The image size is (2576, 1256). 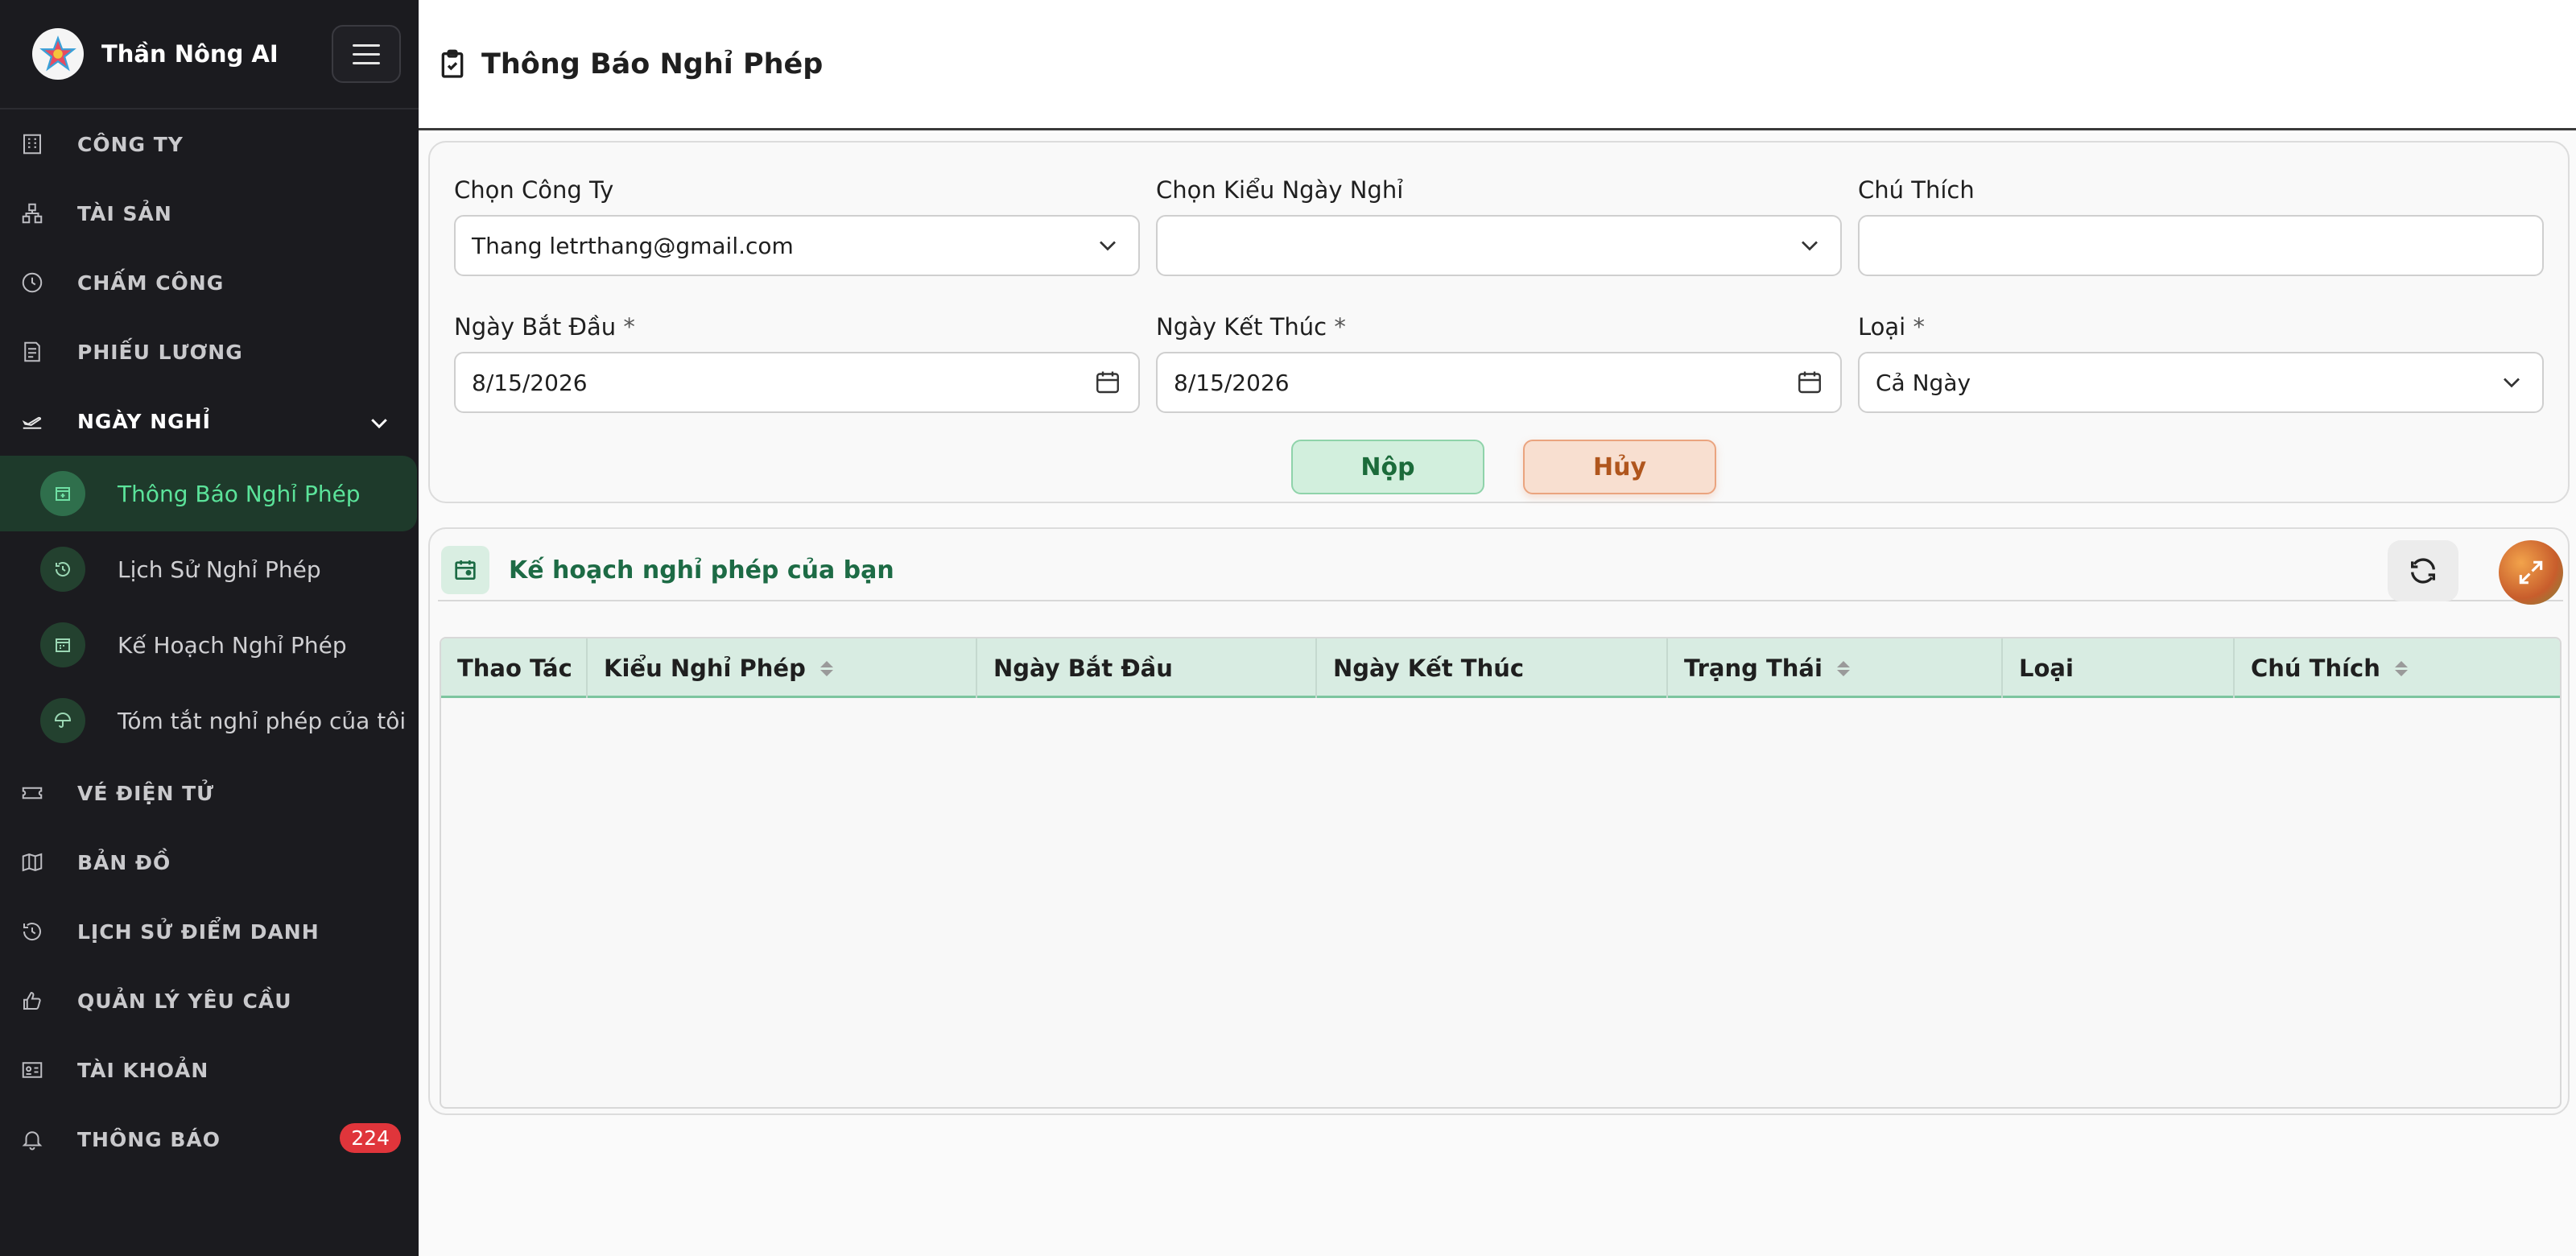 I want to click on star-logo-icon, so click(x=57, y=53).